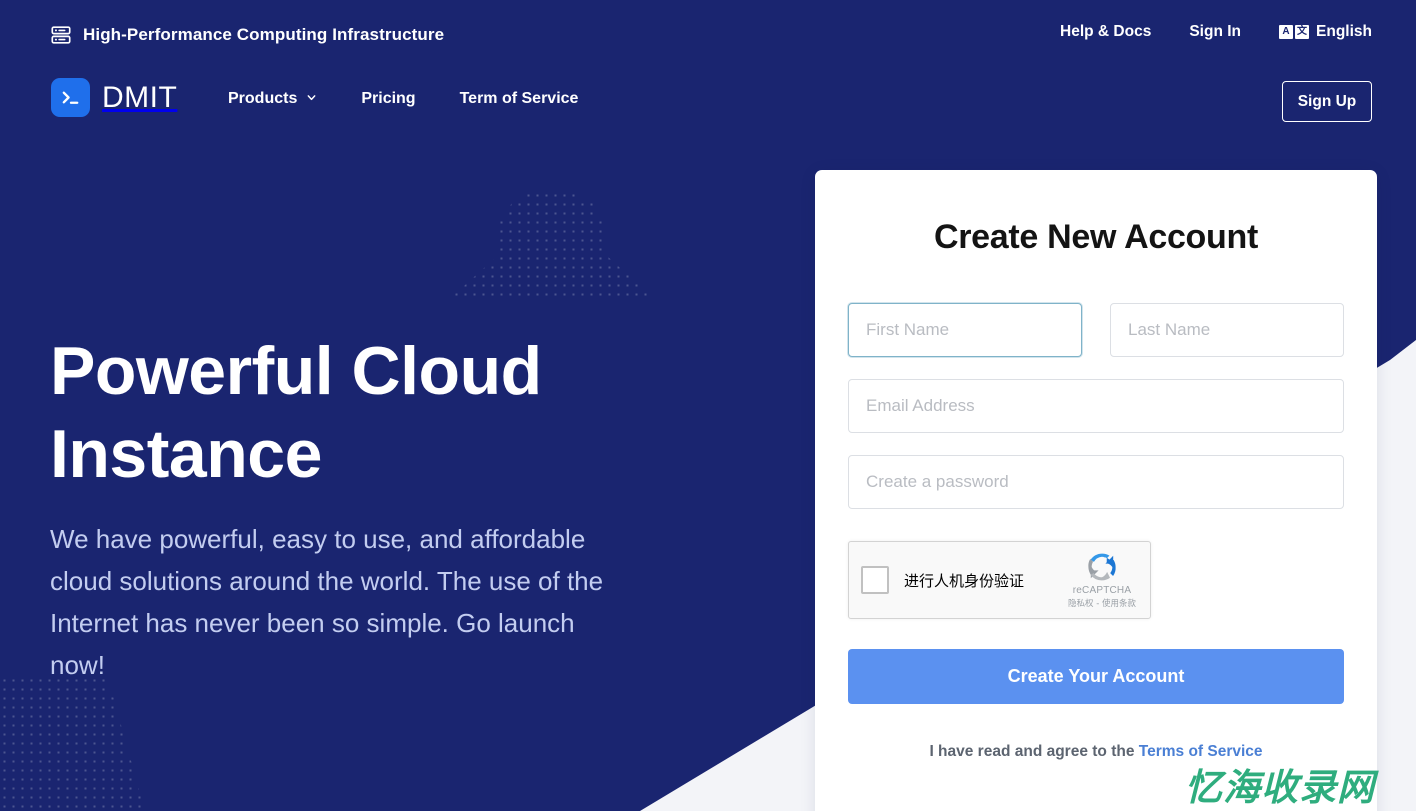 The width and height of the screenshot is (1416, 811). I want to click on recaptcha-checkbox, so click(875, 580).